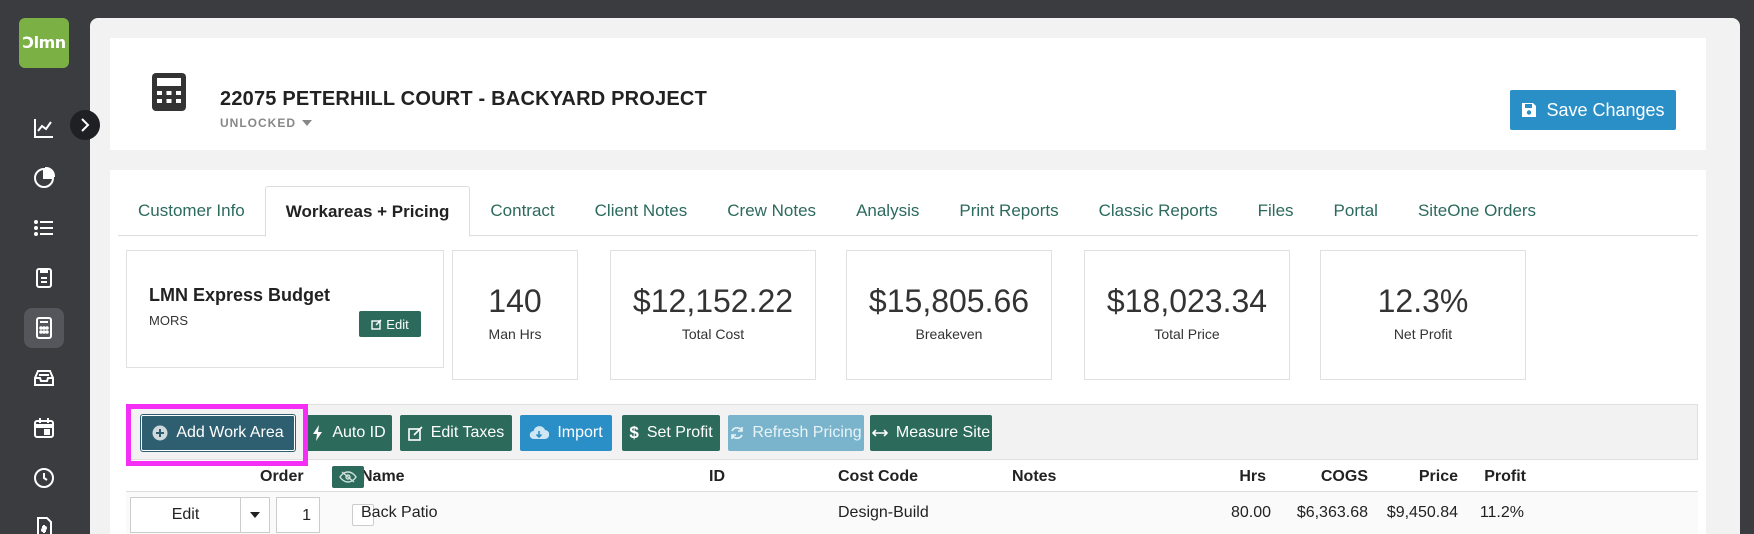  What do you see at coordinates (44, 128) in the screenshot?
I see `line-chart-icon` at bounding box center [44, 128].